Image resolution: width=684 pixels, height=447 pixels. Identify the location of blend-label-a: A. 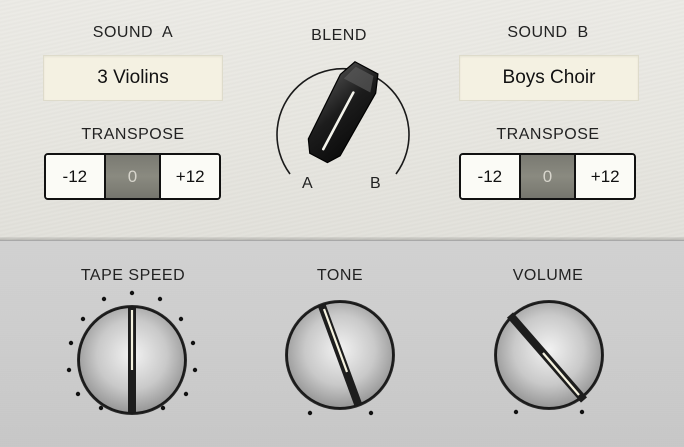
(307, 183).